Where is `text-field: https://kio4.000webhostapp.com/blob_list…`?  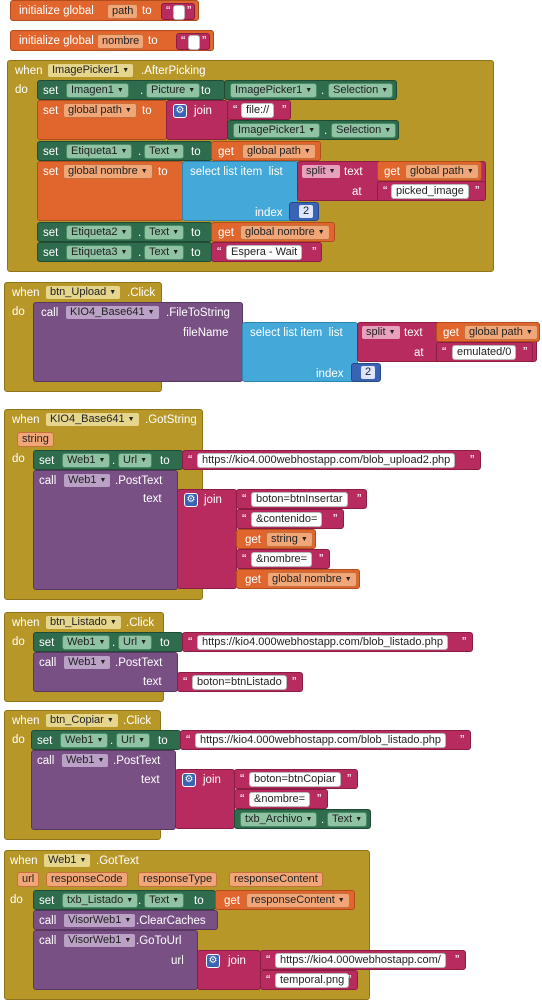 text-field: https://kio4.000webhostapp.com/blob_list… is located at coordinates (322, 642).